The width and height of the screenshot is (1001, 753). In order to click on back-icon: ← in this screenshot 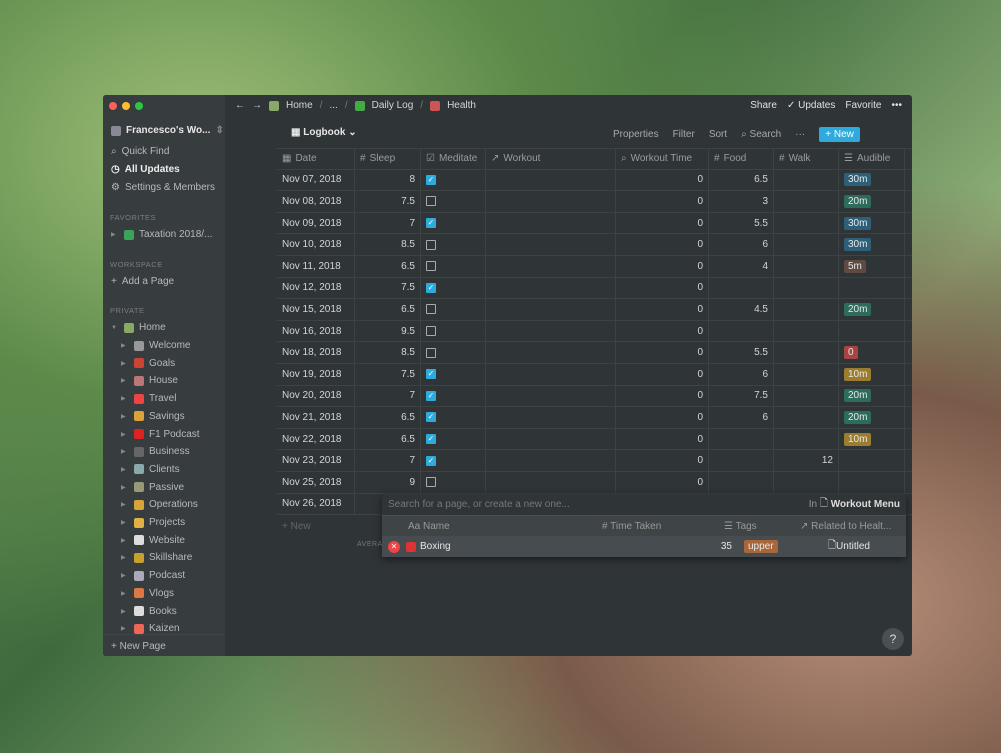, I will do `click(240, 105)`.